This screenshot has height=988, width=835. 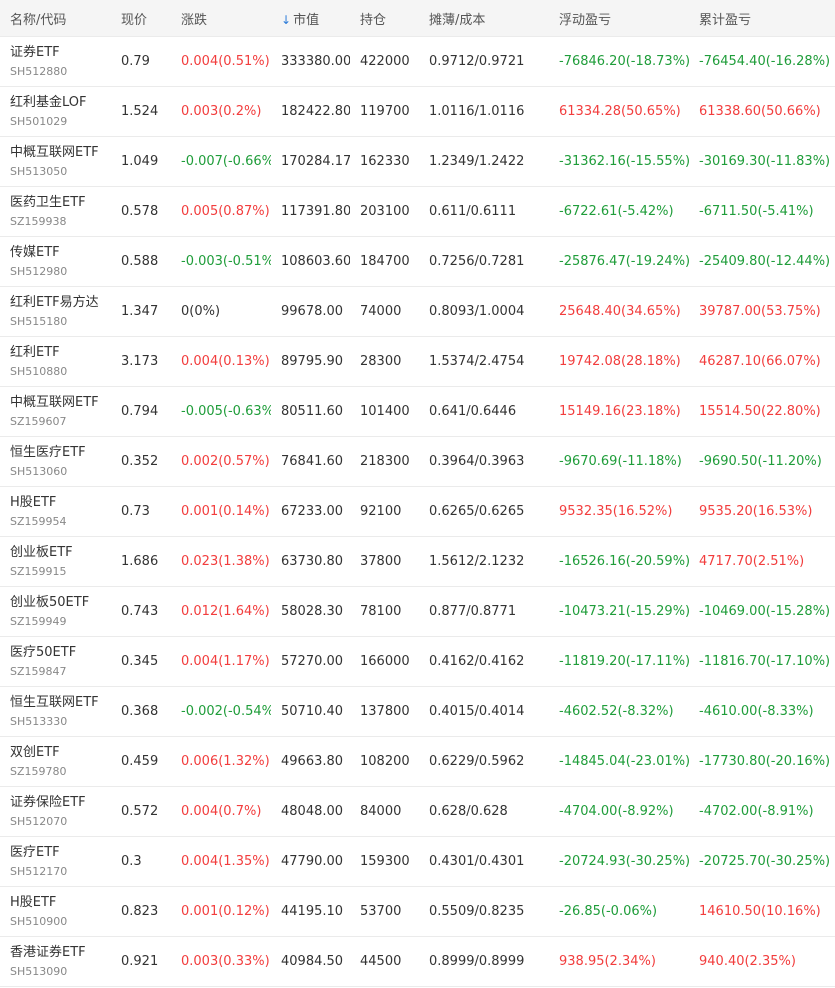 What do you see at coordinates (477, 511) in the screenshot?
I see `cost-cell: 0.6265/0.6265` at bounding box center [477, 511].